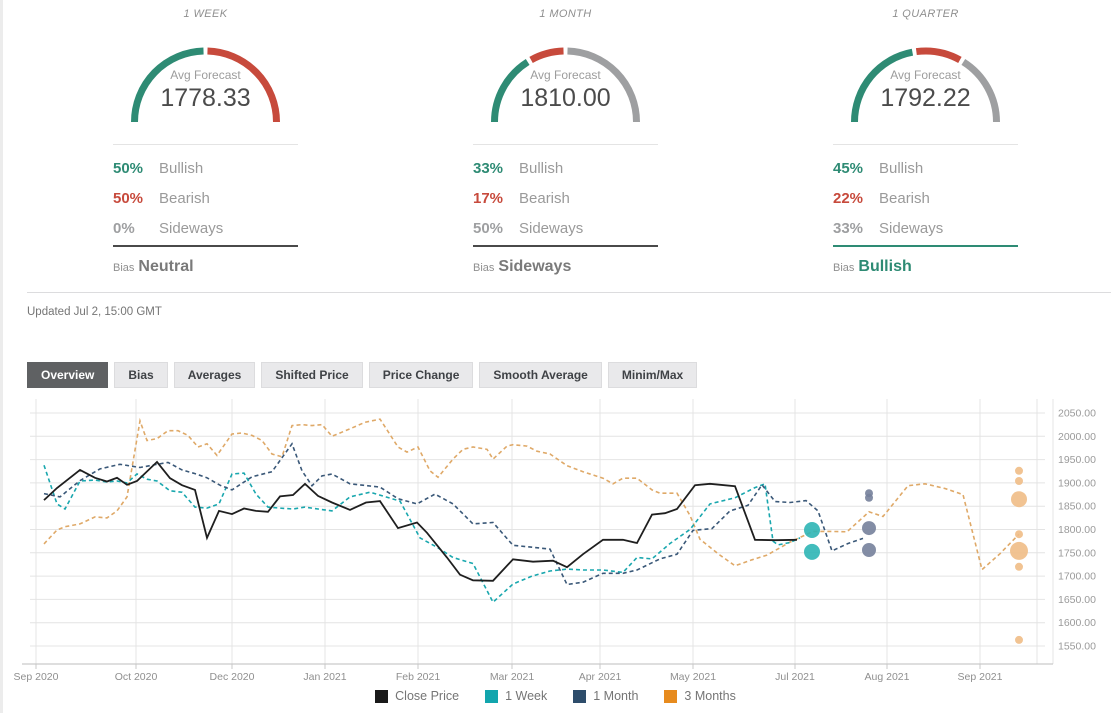 The image size is (1111, 713). I want to click on svg-text: 2000.00, so click(1077, 437).